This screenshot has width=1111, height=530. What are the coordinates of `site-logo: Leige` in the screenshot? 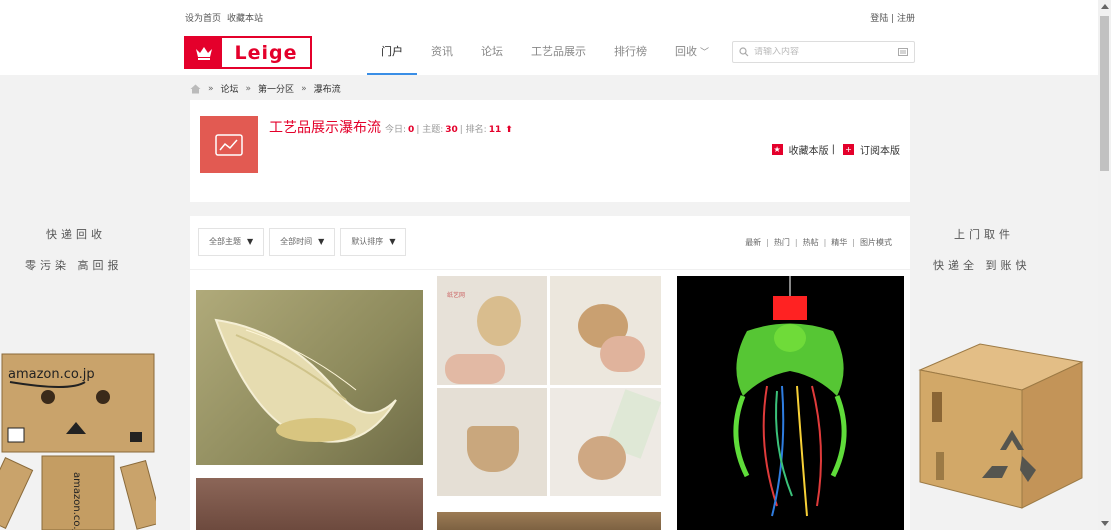 It's located at (248, 52).